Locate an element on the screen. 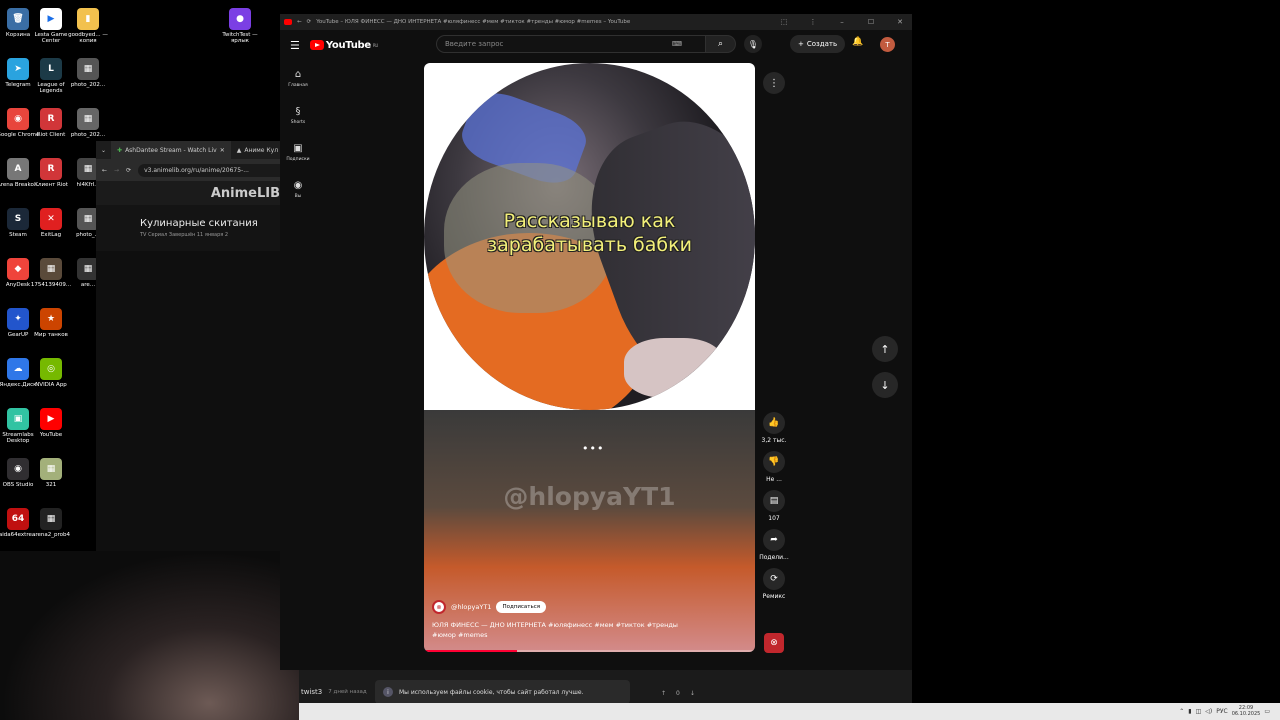 The image size is (1280, 720). desktop-app-icon: R is located at coordinates (51, 119).